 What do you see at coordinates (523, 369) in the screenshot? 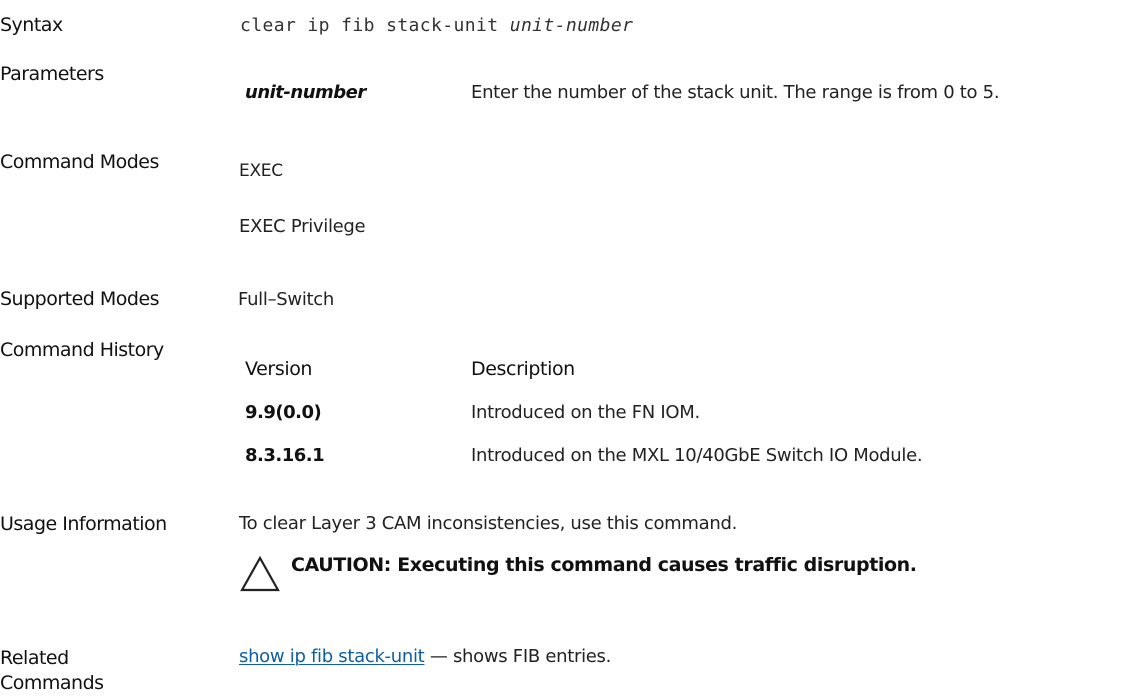
I see `history-header-description: Description` at bounding box center [523, 369].